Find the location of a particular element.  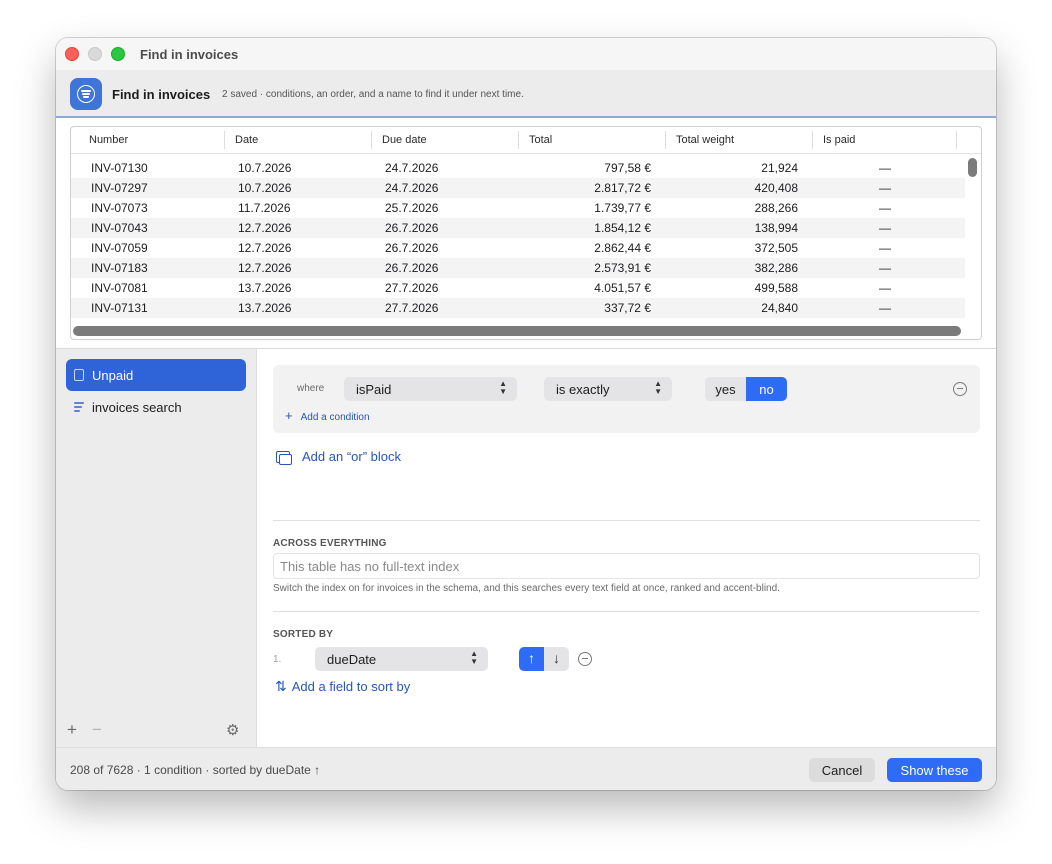

close-button is located at coordinates (72, 54).